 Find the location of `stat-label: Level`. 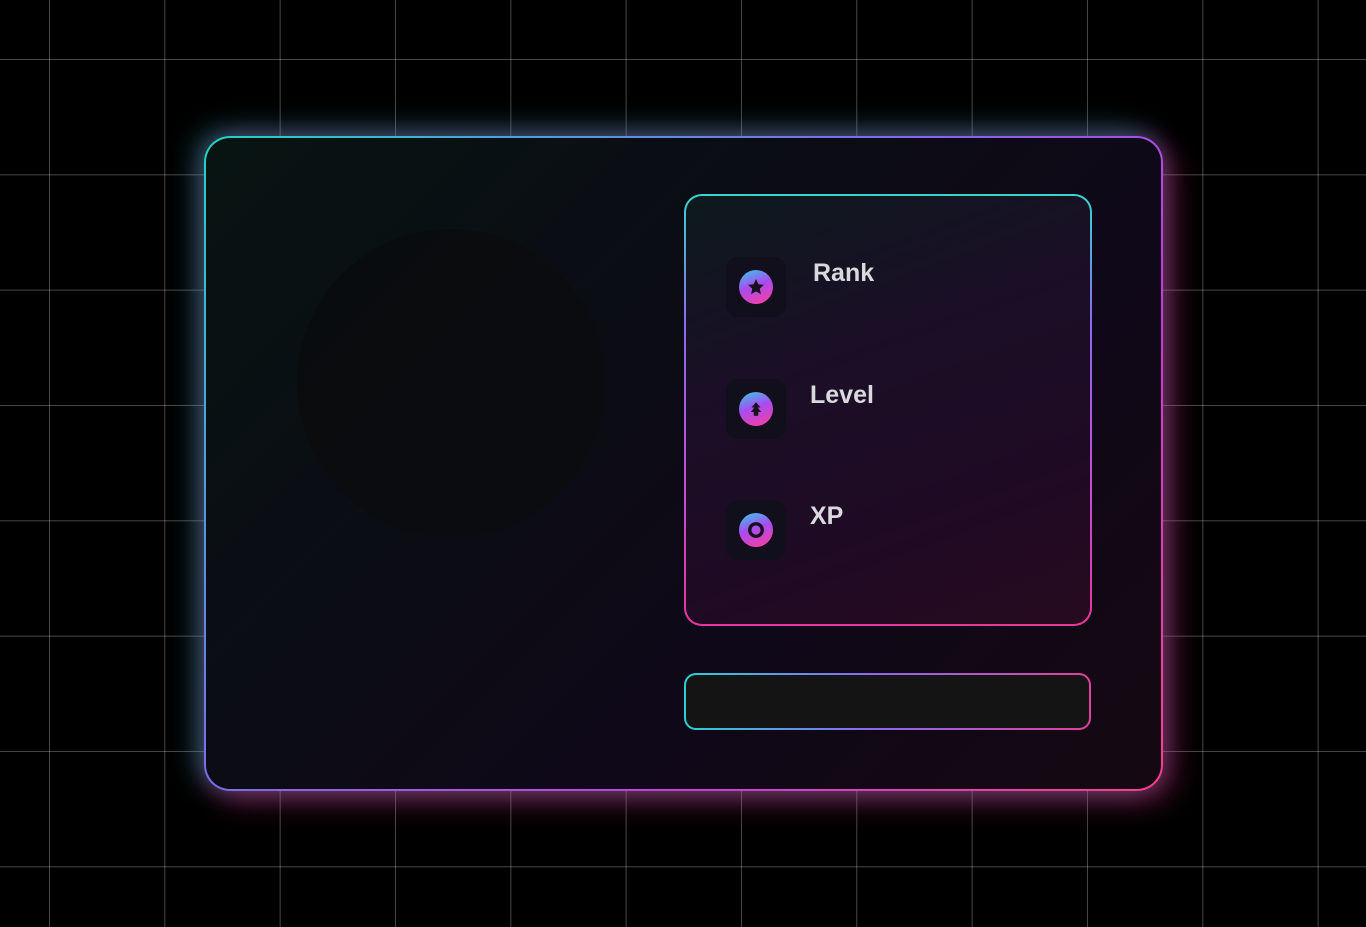

stat-label: Level is located at coordinates (842, 395).